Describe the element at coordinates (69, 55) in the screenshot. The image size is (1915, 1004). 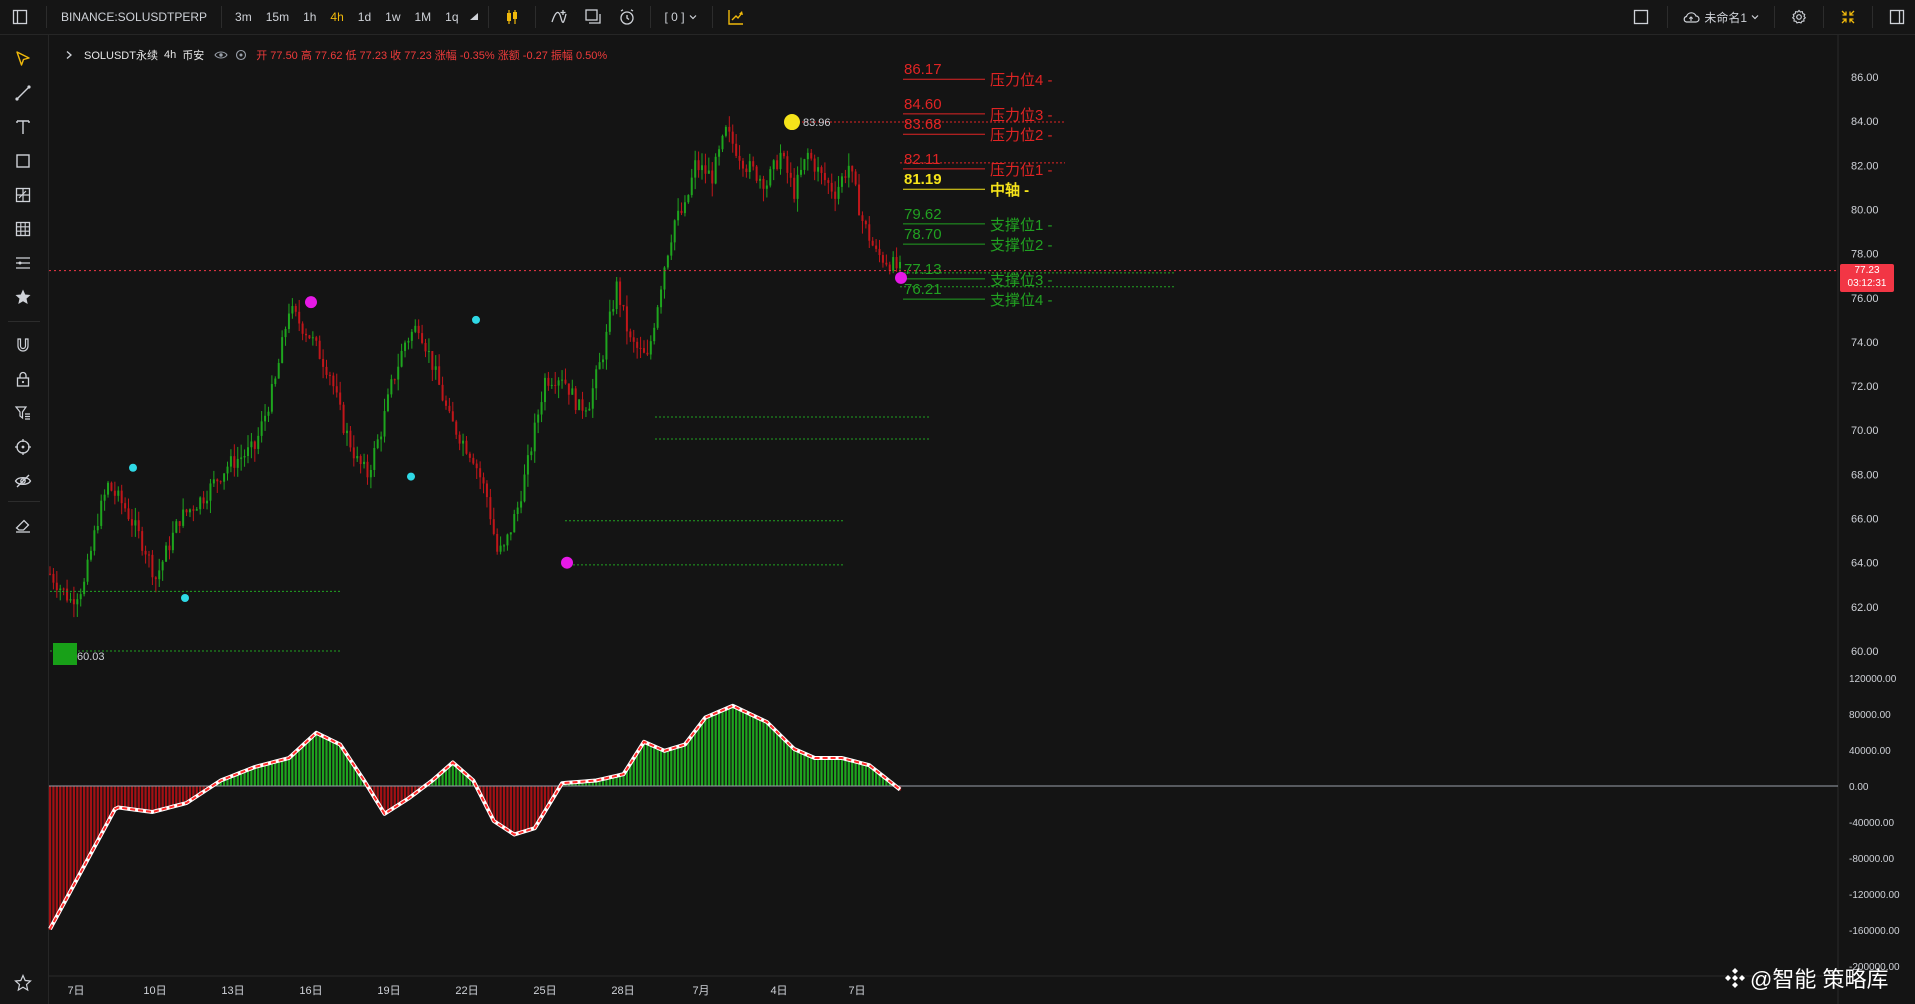
I see `chevron-right-icon` at that location.